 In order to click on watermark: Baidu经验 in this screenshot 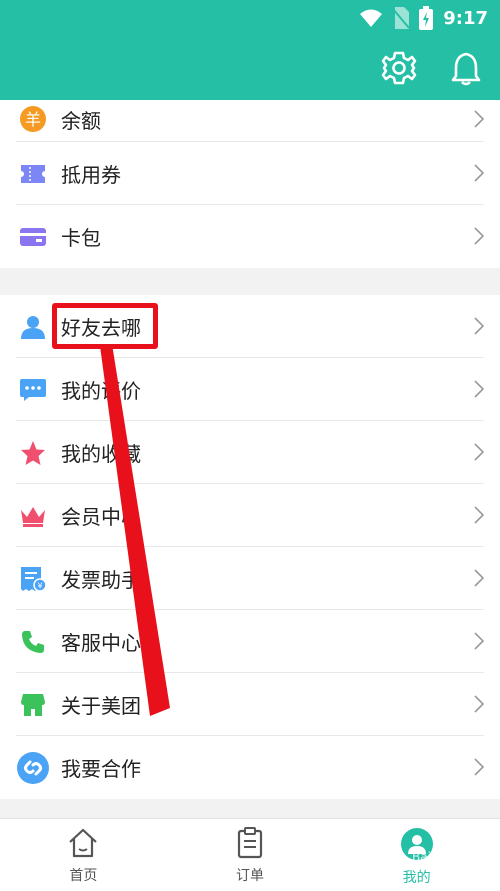, I will do `click(441, 857)`.